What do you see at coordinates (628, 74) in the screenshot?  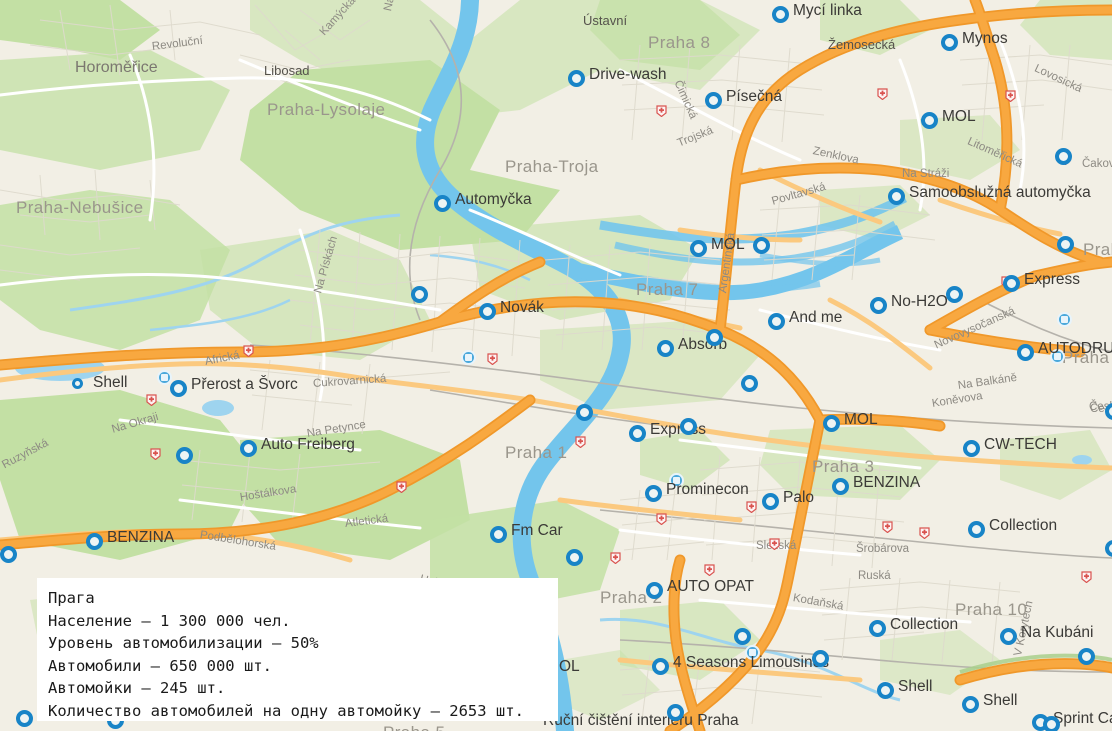 I see `carwash-marker-label: Drive-wash` at bounding box center [628, 74].